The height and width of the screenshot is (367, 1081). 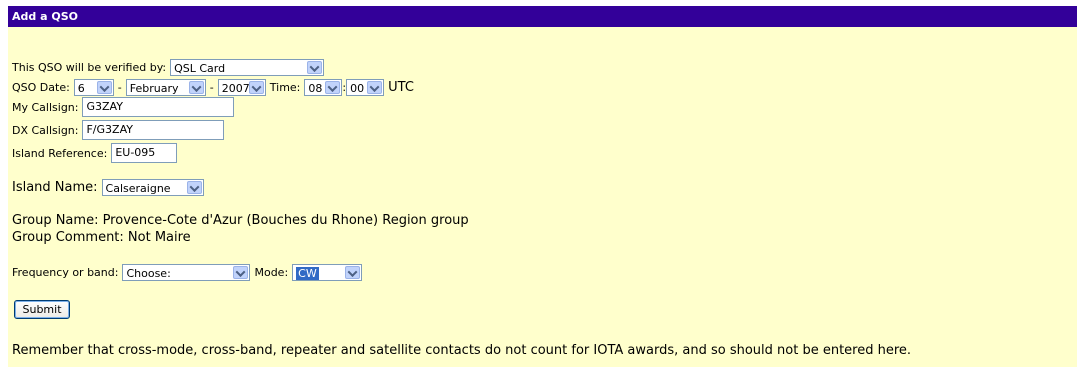 I want to click on island-ref-input: EU-095, so click(x=144, y=153).